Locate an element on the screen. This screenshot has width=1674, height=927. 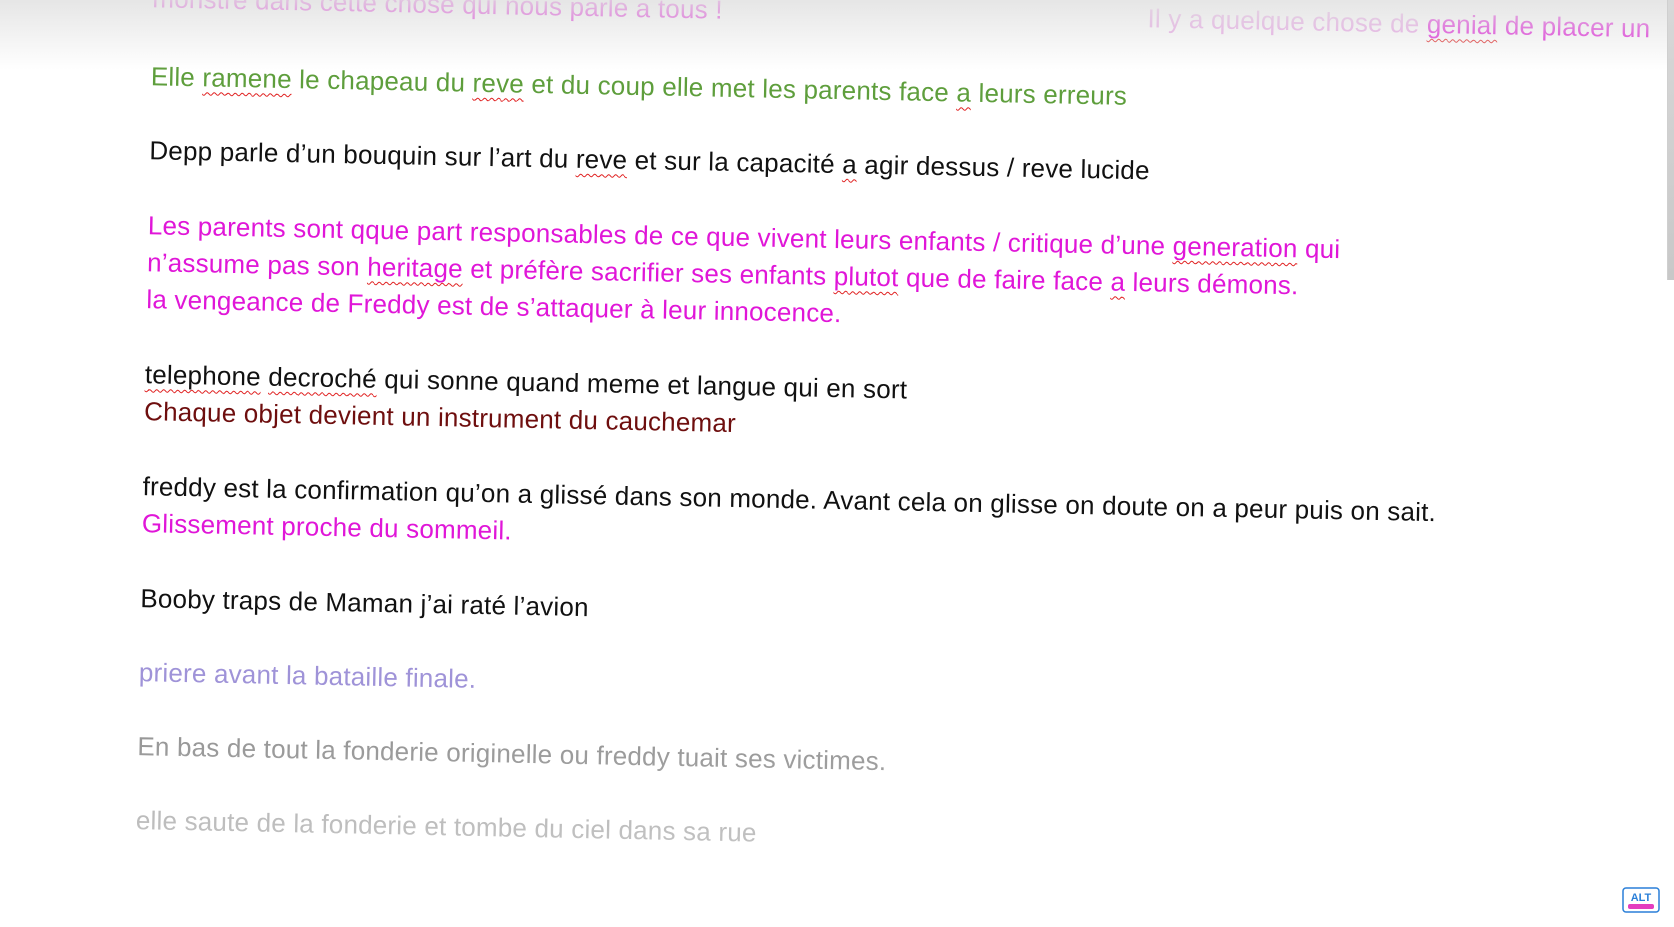
misspelled-word: decroché is located at coordinates (323, 377).